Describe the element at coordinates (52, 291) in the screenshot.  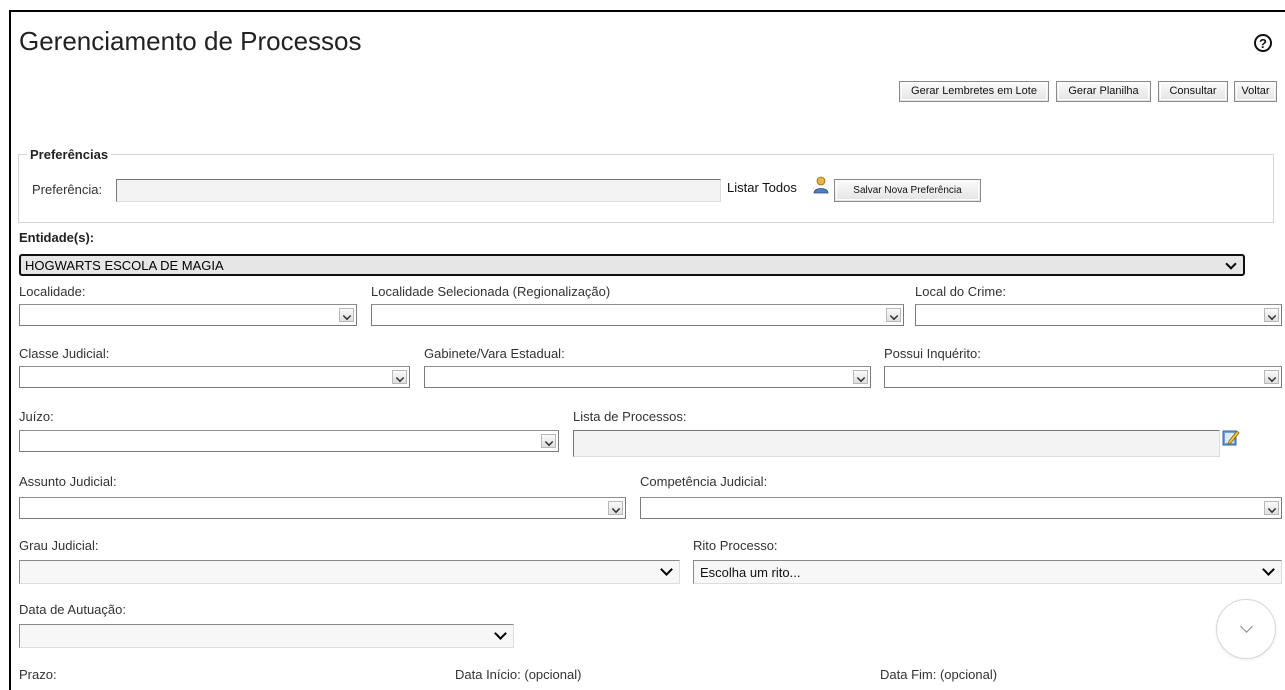
I see `localidade-label: Localidade:` at that location.